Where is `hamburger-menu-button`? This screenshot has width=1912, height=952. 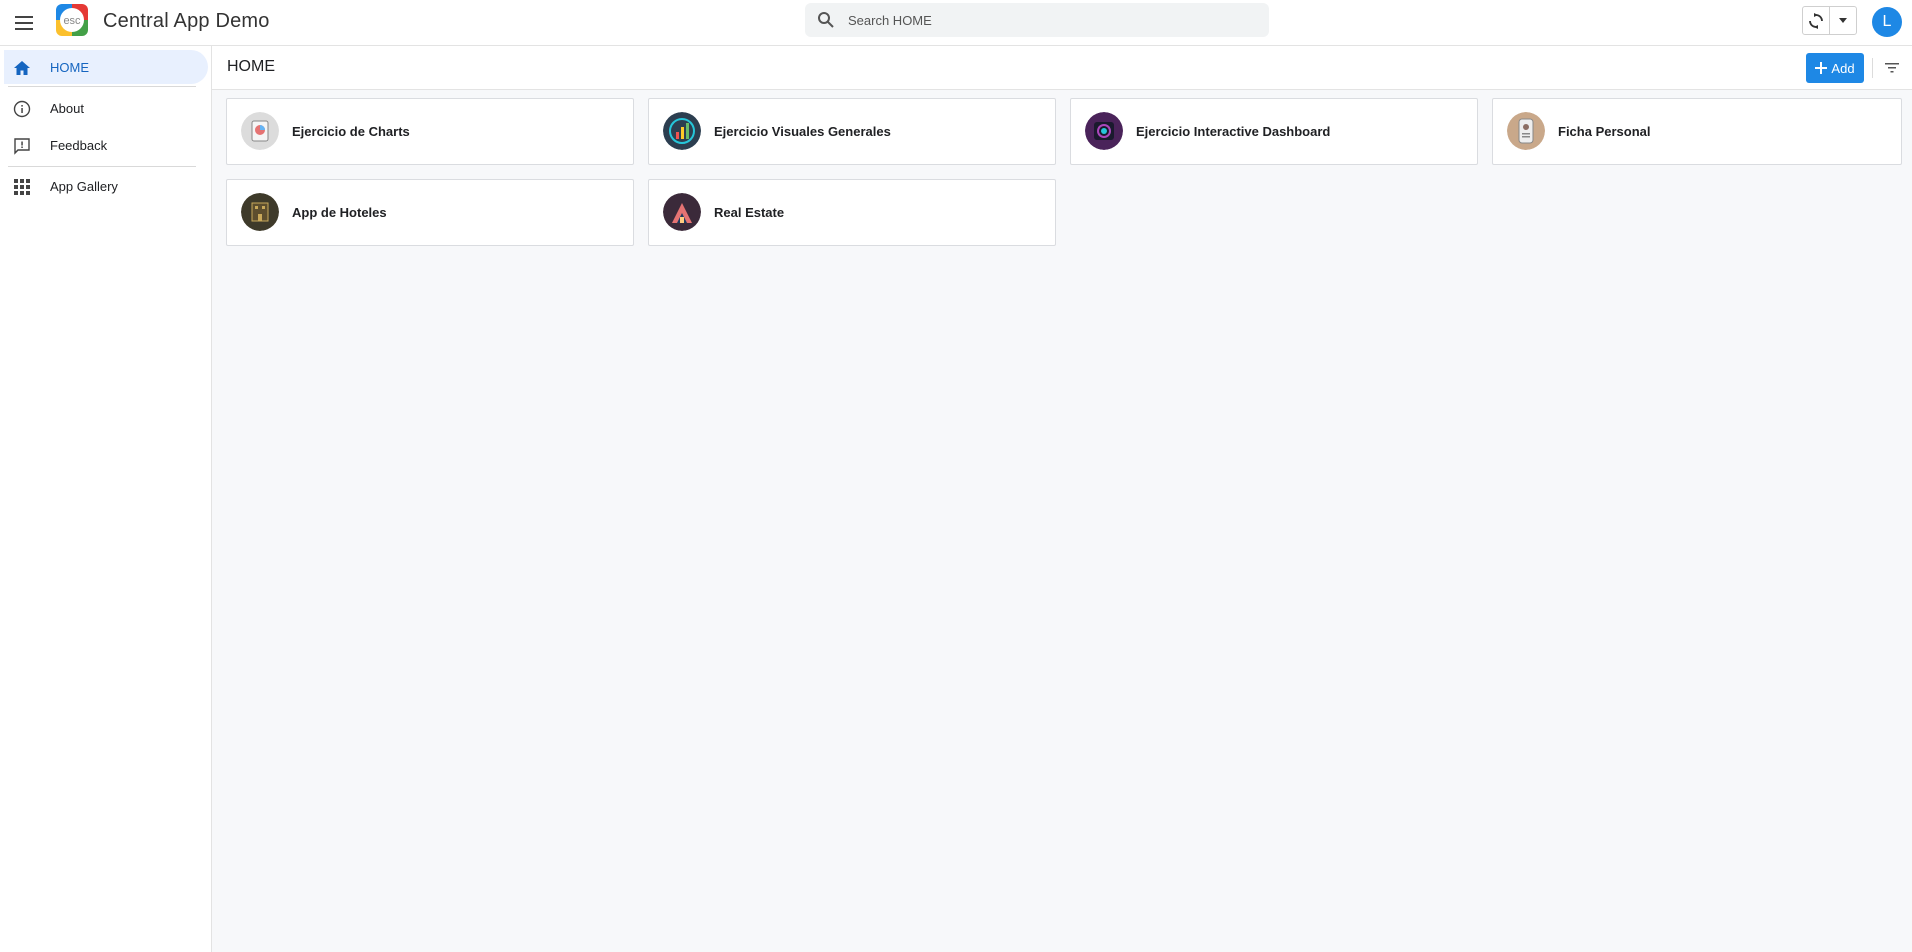 hamburger-menu-button is located at coordinates (24, 23).